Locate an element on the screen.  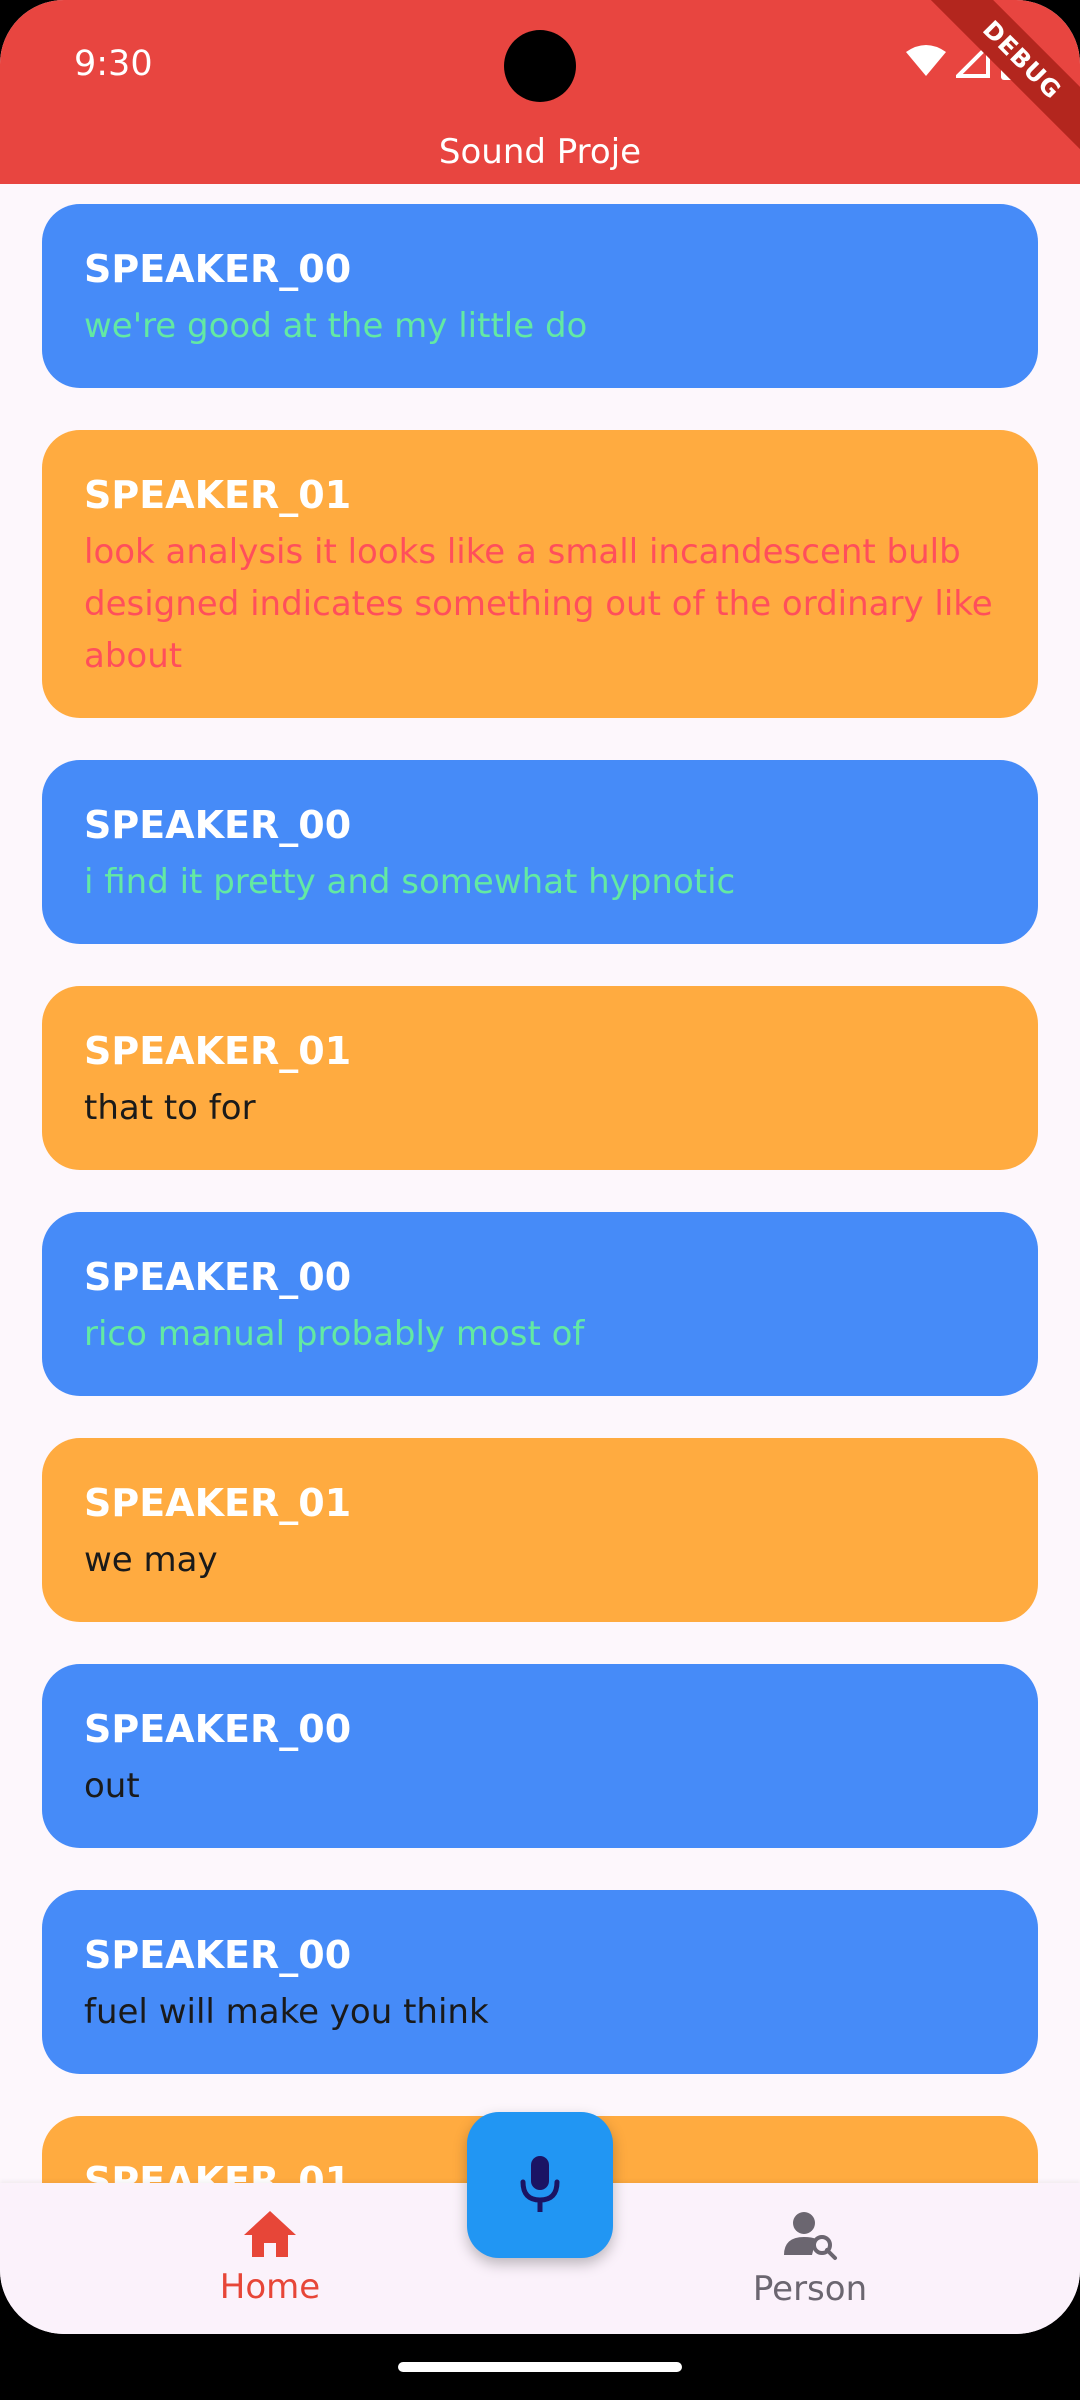
nav-person: Person is located at coordinates (810, 2259).